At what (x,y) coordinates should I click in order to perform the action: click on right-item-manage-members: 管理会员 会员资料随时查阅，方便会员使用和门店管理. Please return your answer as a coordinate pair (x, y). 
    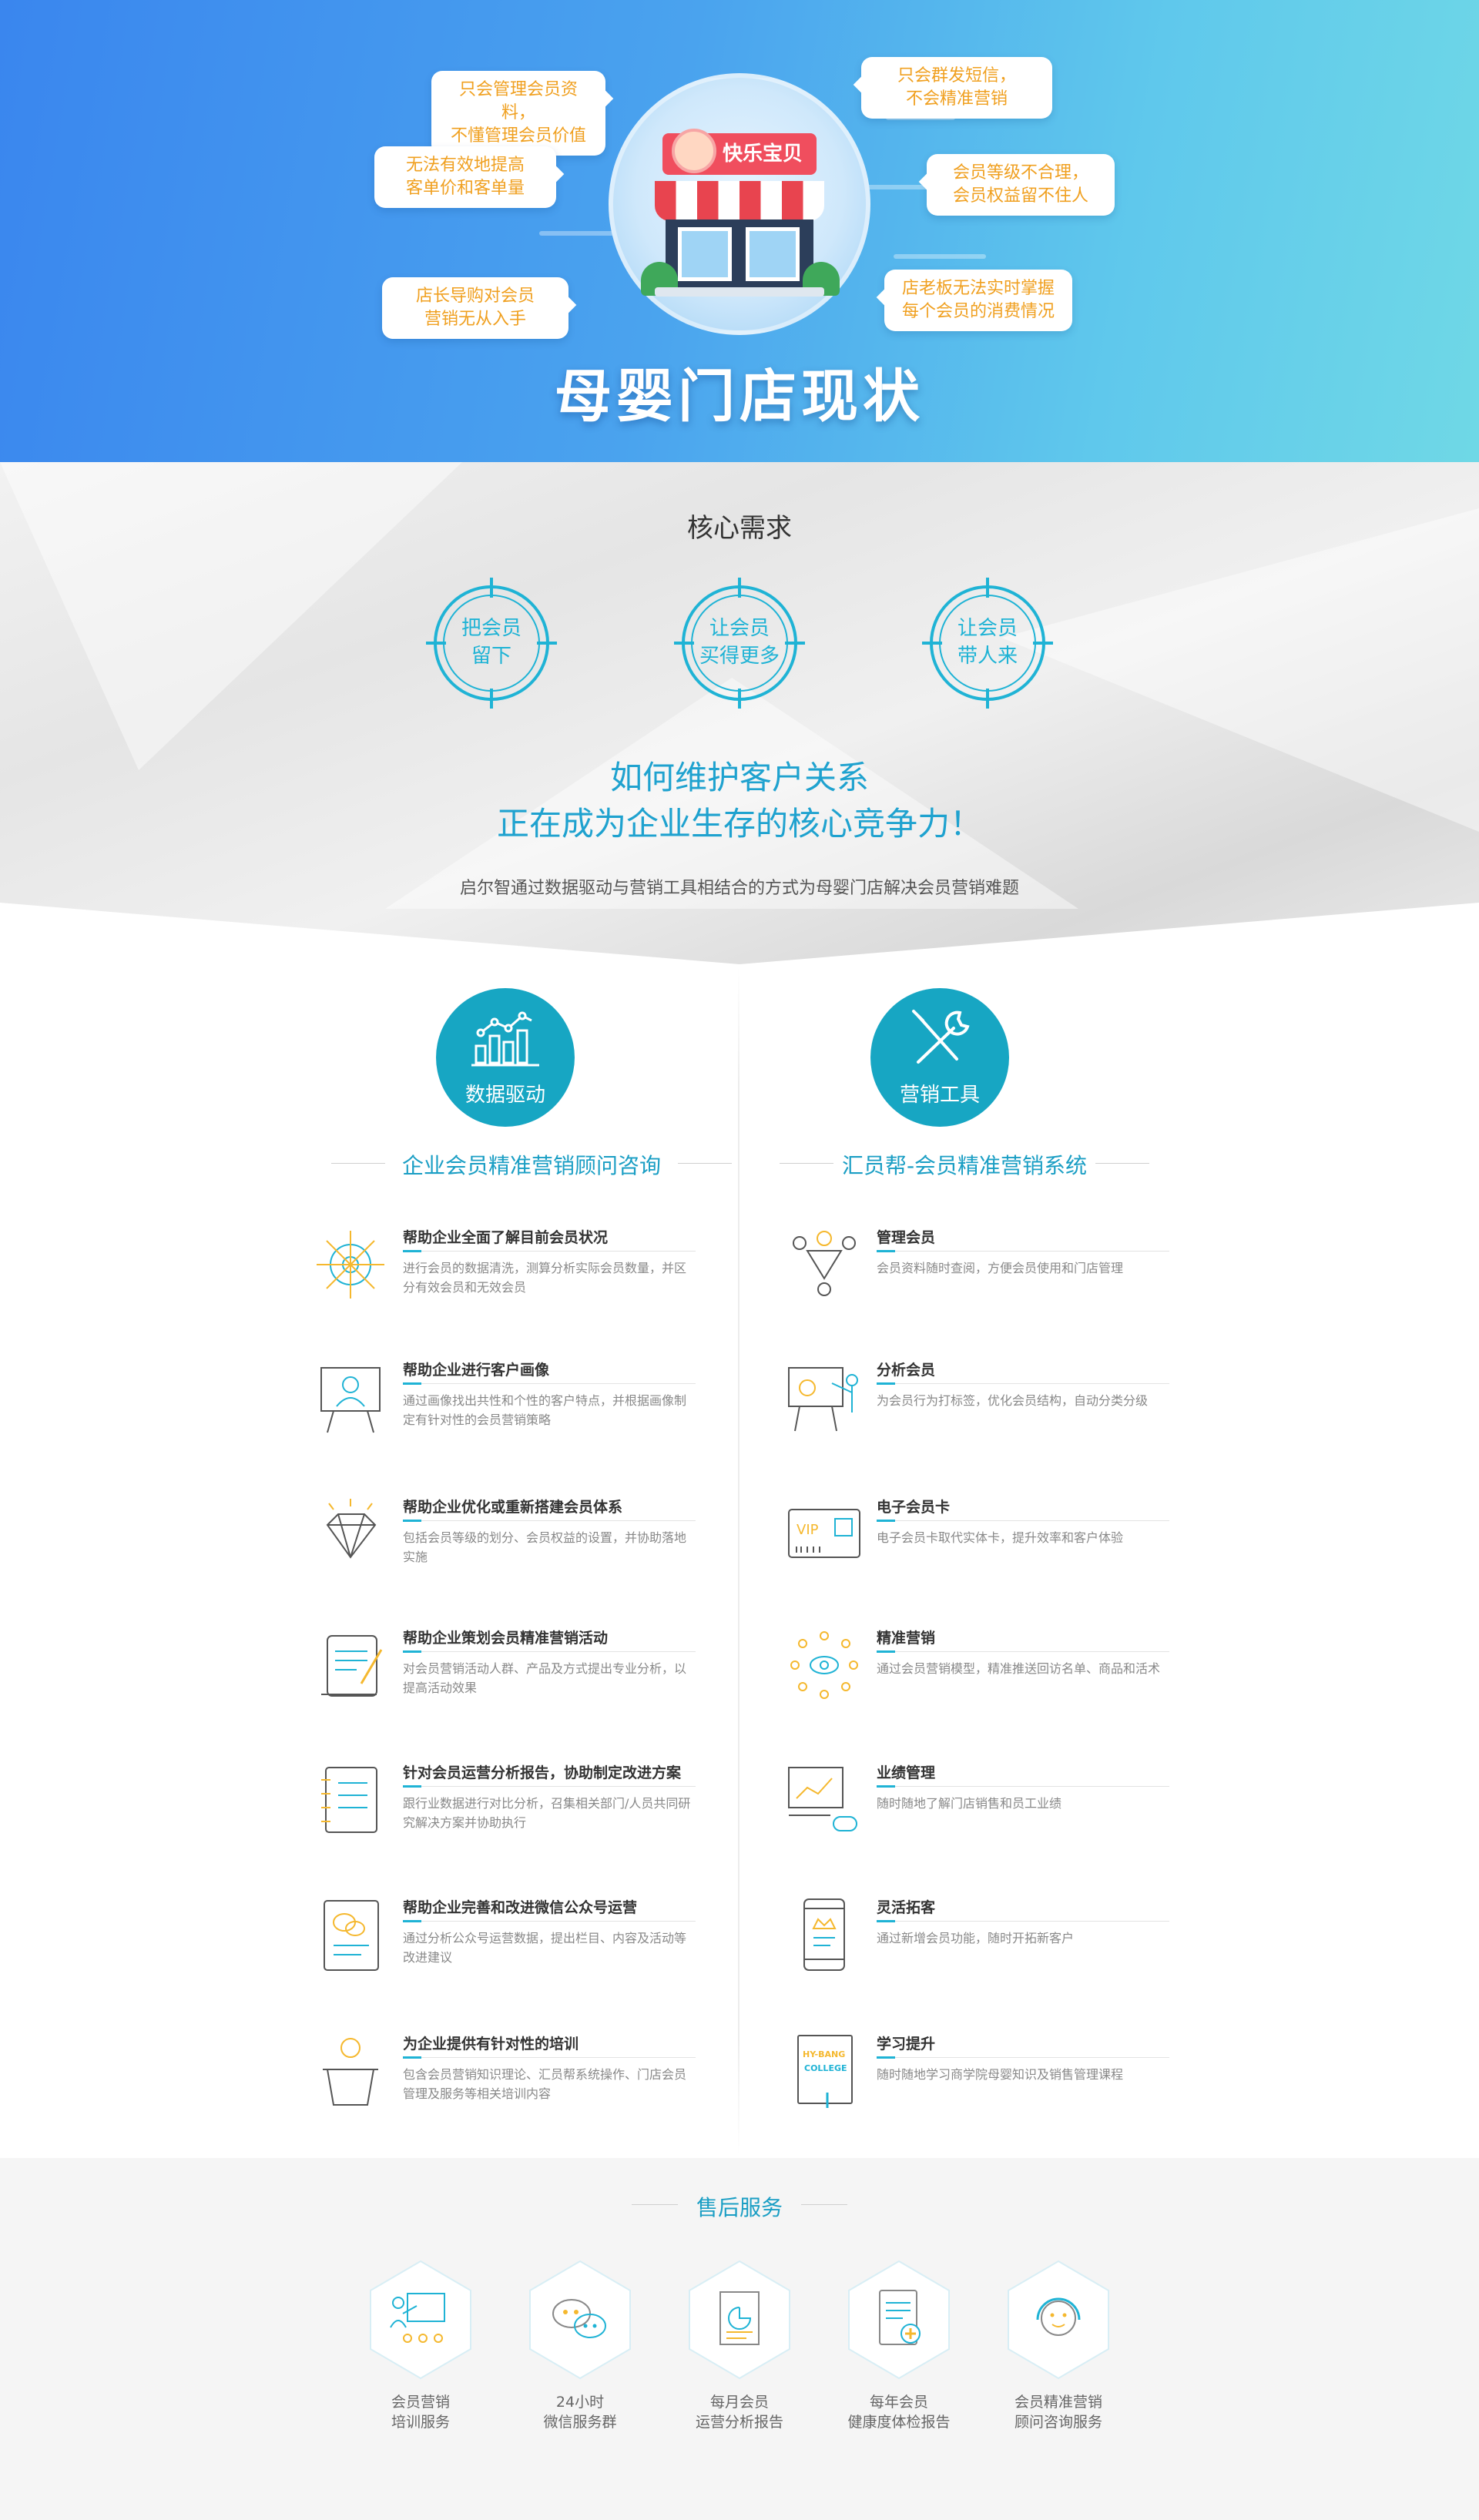
    Looking at the image, I should click on (984, 1275).